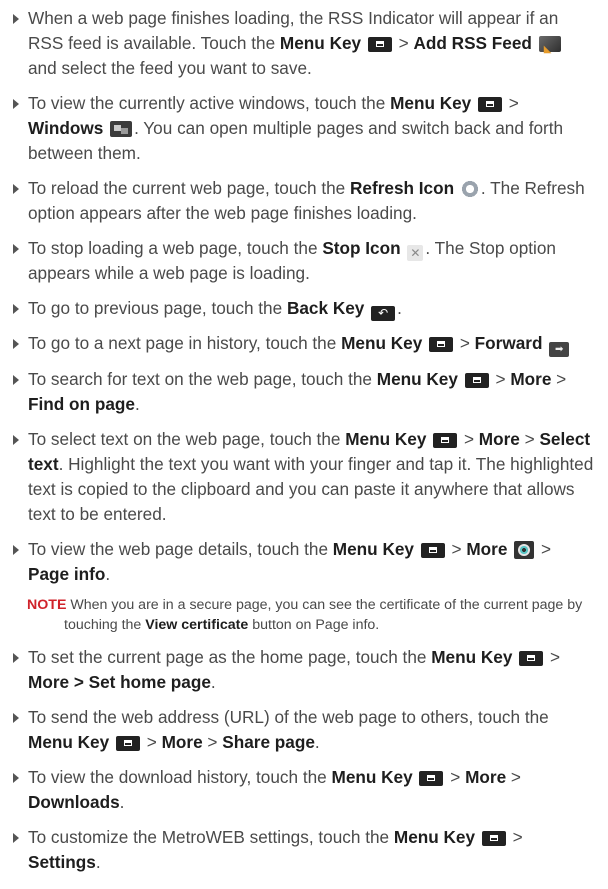 The height and width of the screenshot is (889, 608). I want to click on downloads-label: Downloads, so click(74, 802).